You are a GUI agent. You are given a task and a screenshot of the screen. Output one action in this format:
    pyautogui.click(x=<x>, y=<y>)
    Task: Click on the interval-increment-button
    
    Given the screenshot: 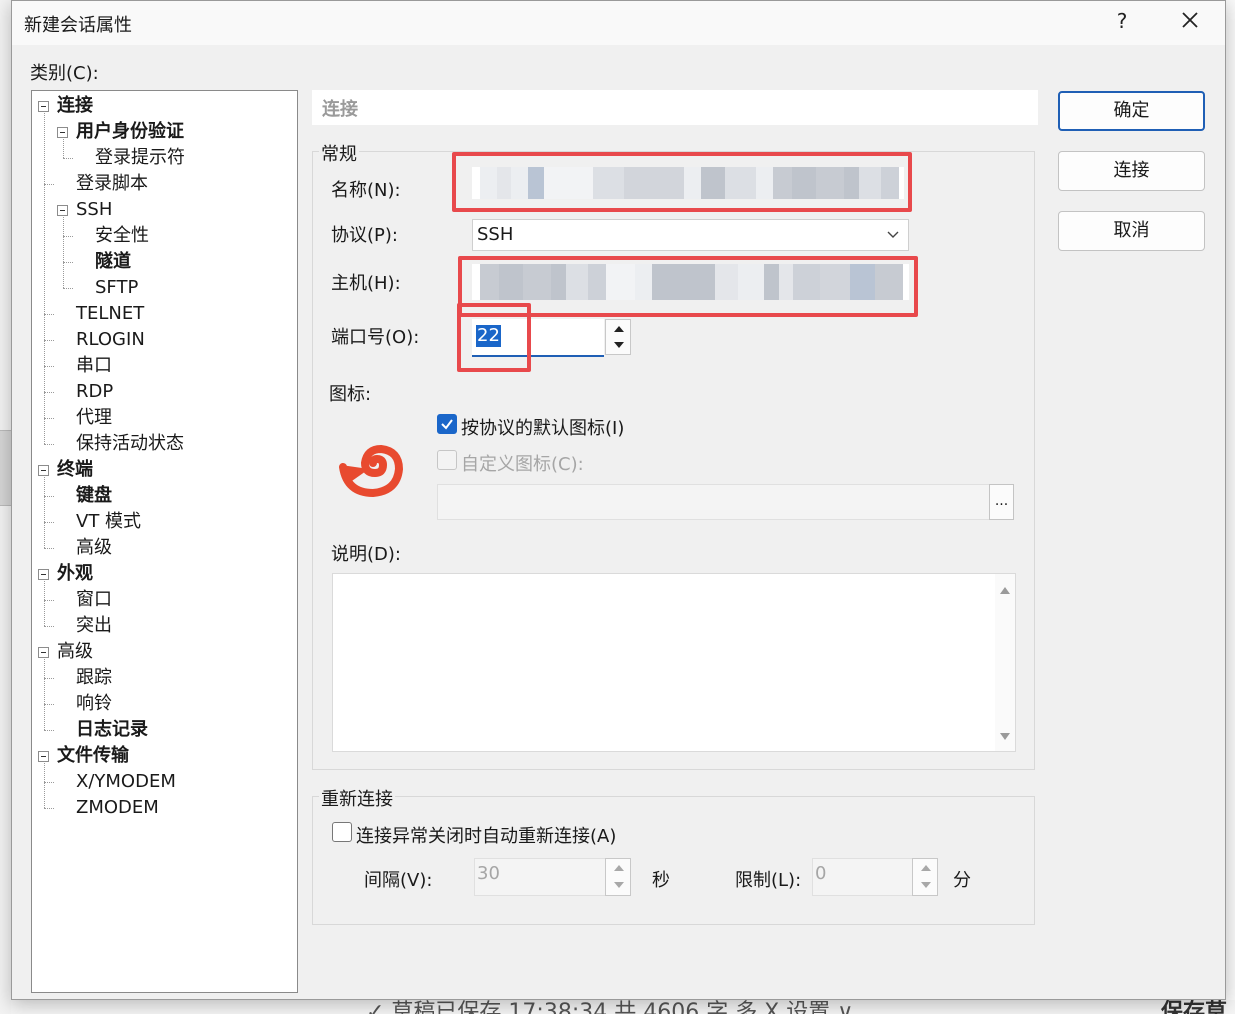 What is the action you would take?
    pyautogui.click(x=618, y=868)
    